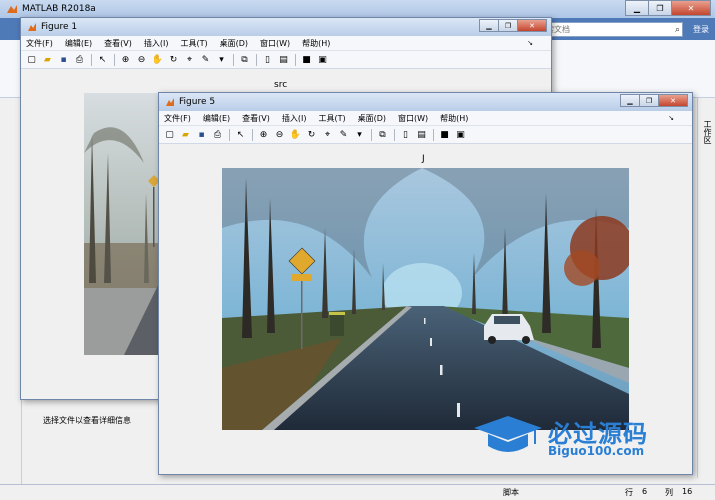  What do you see at coordinates (572, 439) in the screenshot?
I see `watermark: 必过源码 Biguo100.com` at bounding box center [572, 439].